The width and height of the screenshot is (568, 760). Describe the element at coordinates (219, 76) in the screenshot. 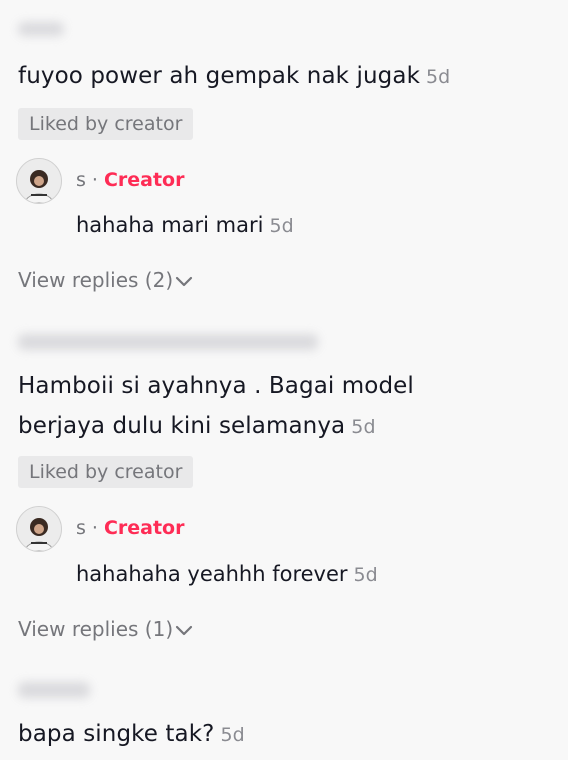

I see `comment-body: fuyoo power ah gempak nak jugak` at that location.